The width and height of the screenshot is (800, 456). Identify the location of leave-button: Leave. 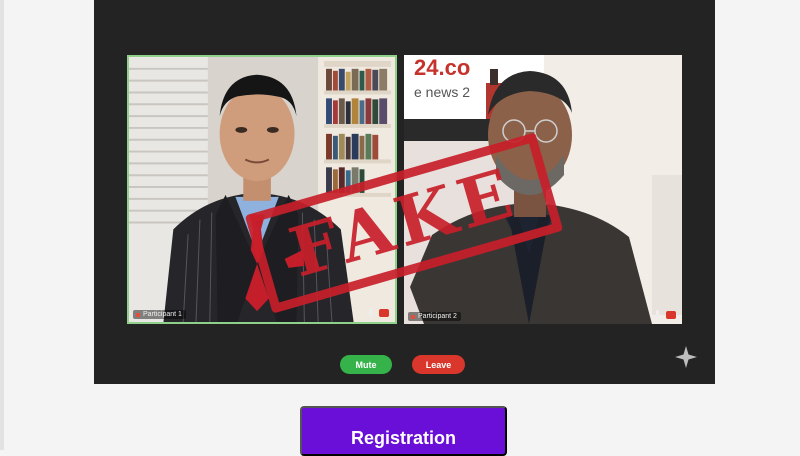
(438, 364).